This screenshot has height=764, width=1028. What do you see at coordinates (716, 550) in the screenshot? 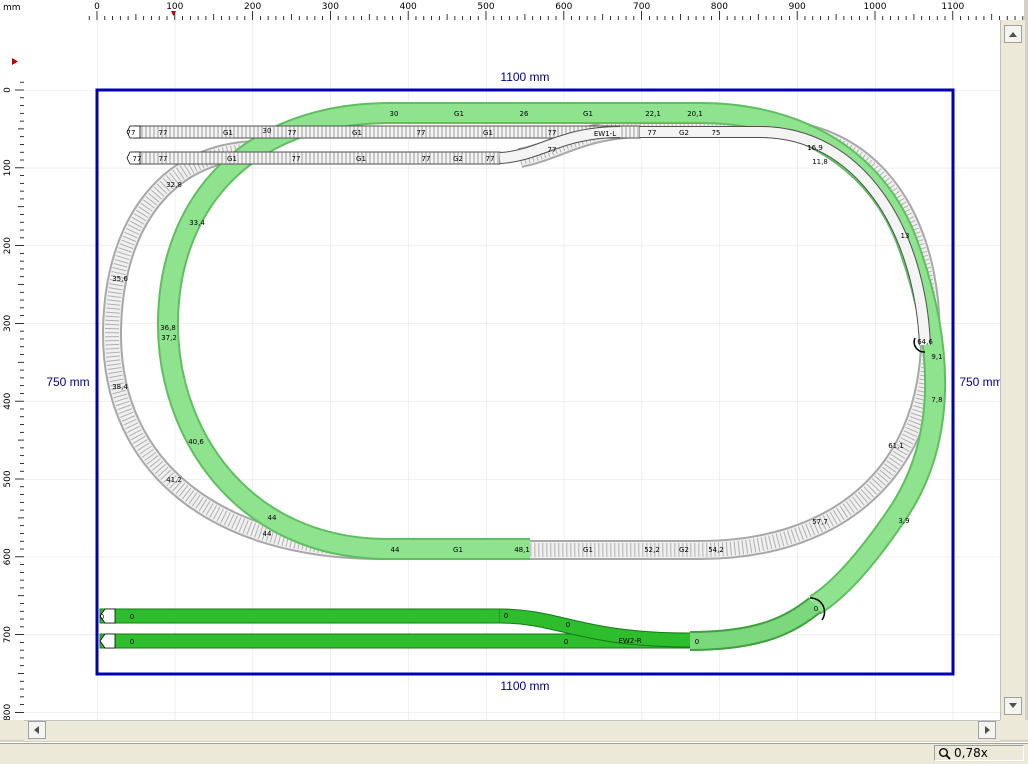
I see `track-label: 54,2` at bounding box center [716, 550].